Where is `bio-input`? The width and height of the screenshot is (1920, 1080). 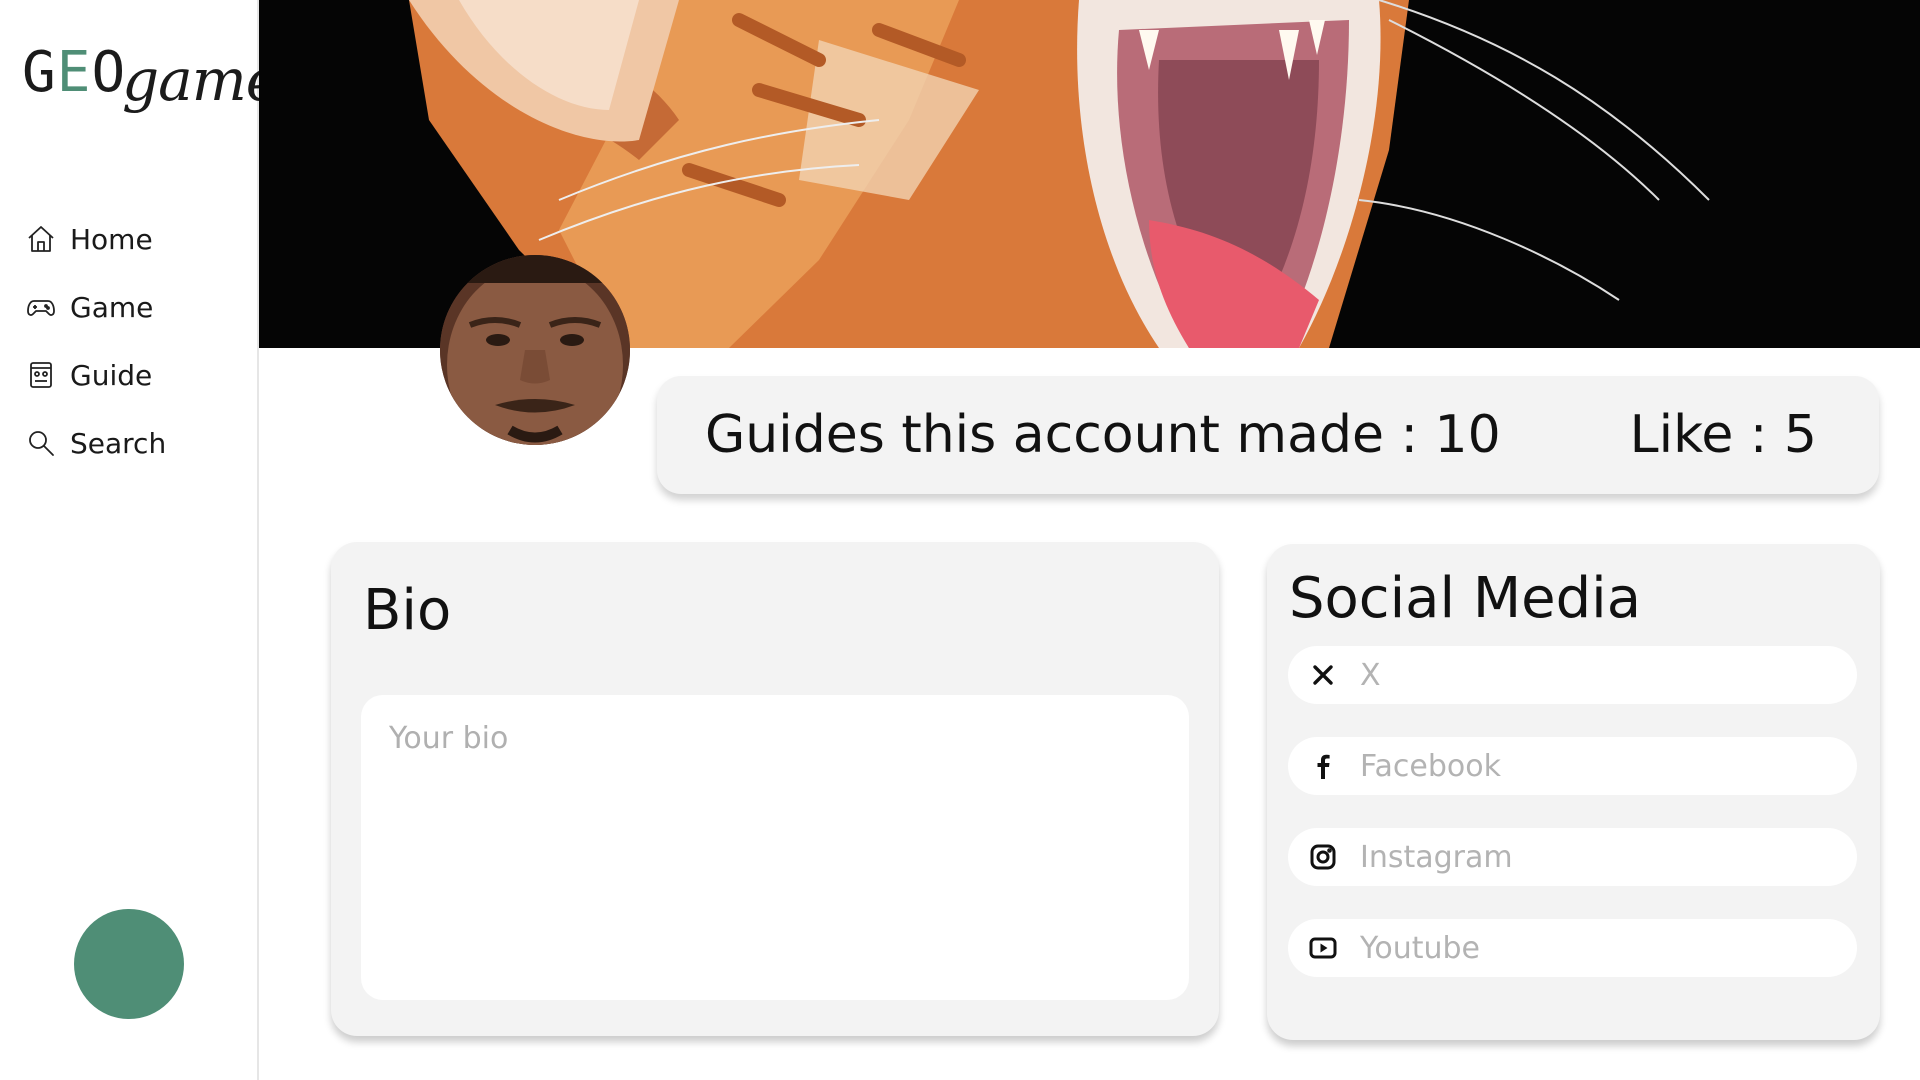 bio-input is located at coordinates (775, 847).